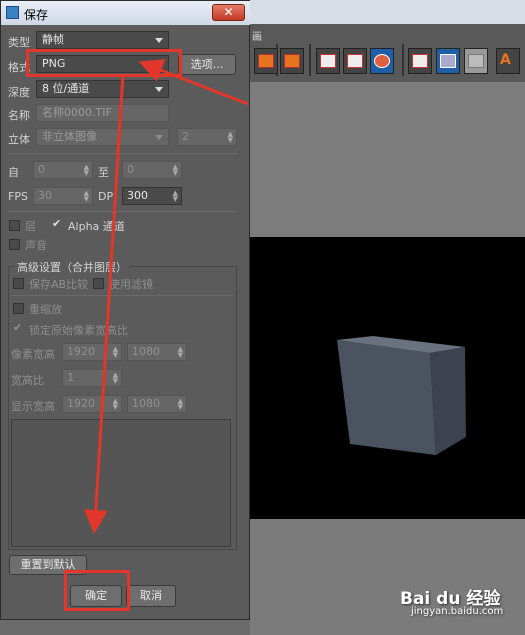 The height and width of the screenshot is (635, 525). Describe the element at coordinates (193, 82) in the screenshot. I see `arrow-to-format` at that location.